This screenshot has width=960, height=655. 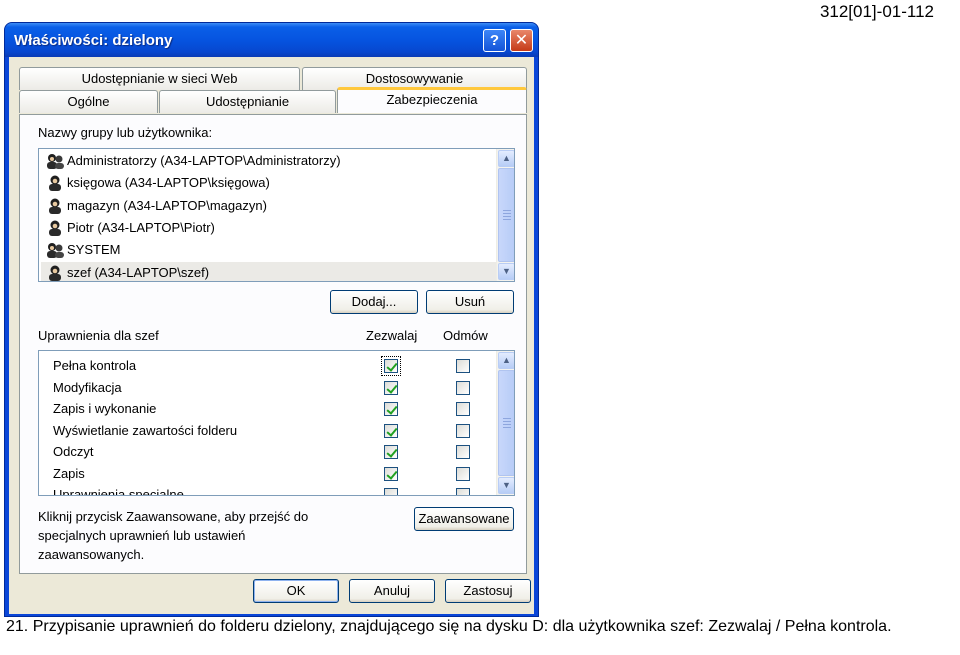 What do you see at coordinates (506, 158) in the screenshot?
I see `scroll-up-icon: ▲` at bounding box center [506, 158].